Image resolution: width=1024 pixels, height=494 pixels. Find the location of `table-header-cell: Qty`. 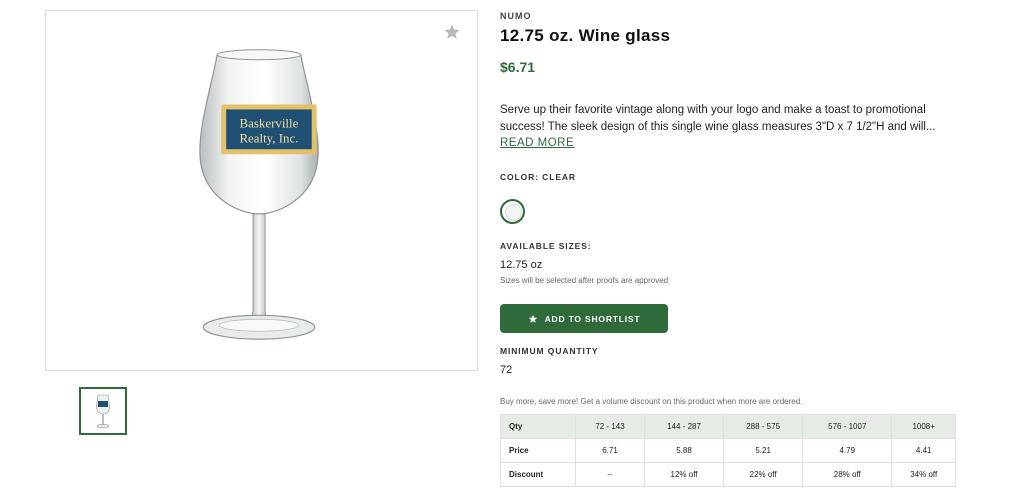

table-header-cell: Qty is located at coordinates (538, 426).